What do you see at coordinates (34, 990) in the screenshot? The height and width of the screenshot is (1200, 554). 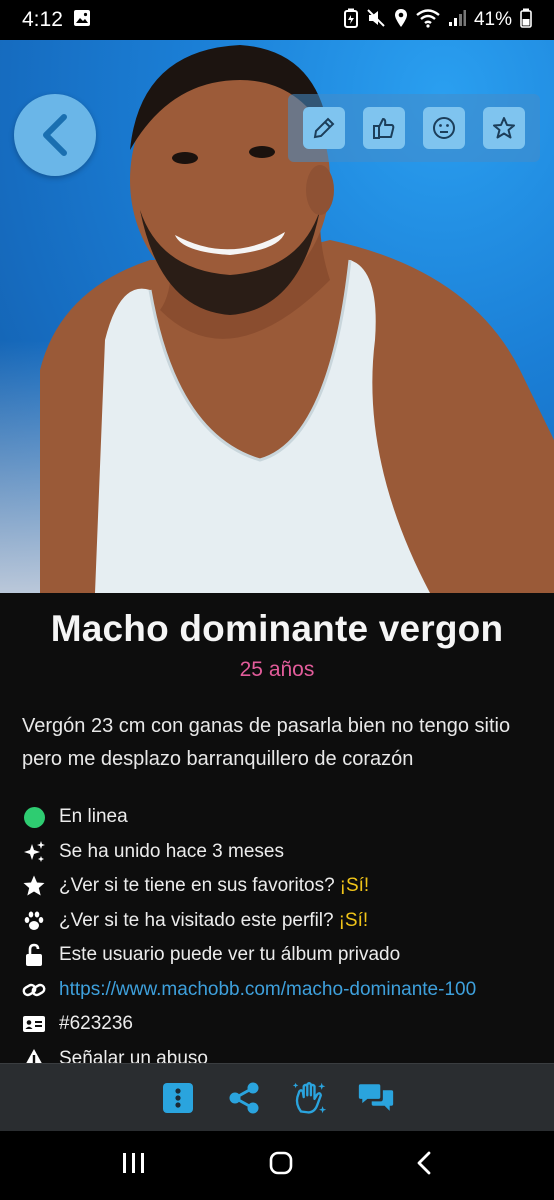 I see `link-icon` at bounding box center [34, 990].